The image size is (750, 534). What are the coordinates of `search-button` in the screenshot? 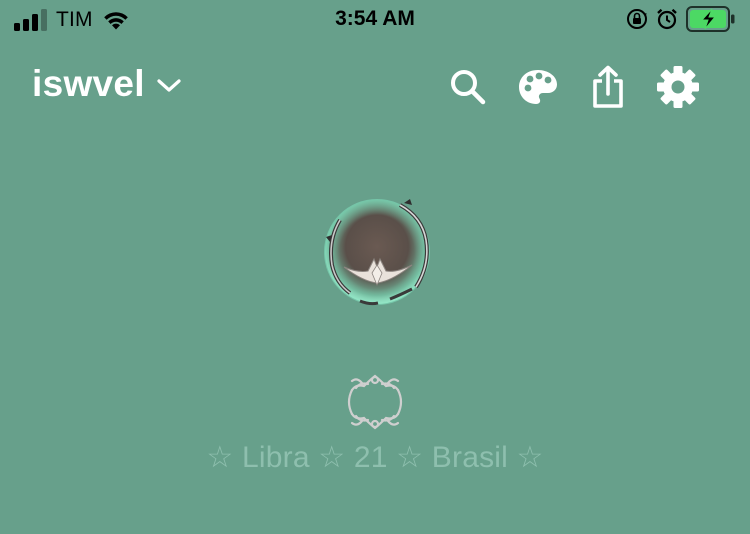 It's located at (468, 87).